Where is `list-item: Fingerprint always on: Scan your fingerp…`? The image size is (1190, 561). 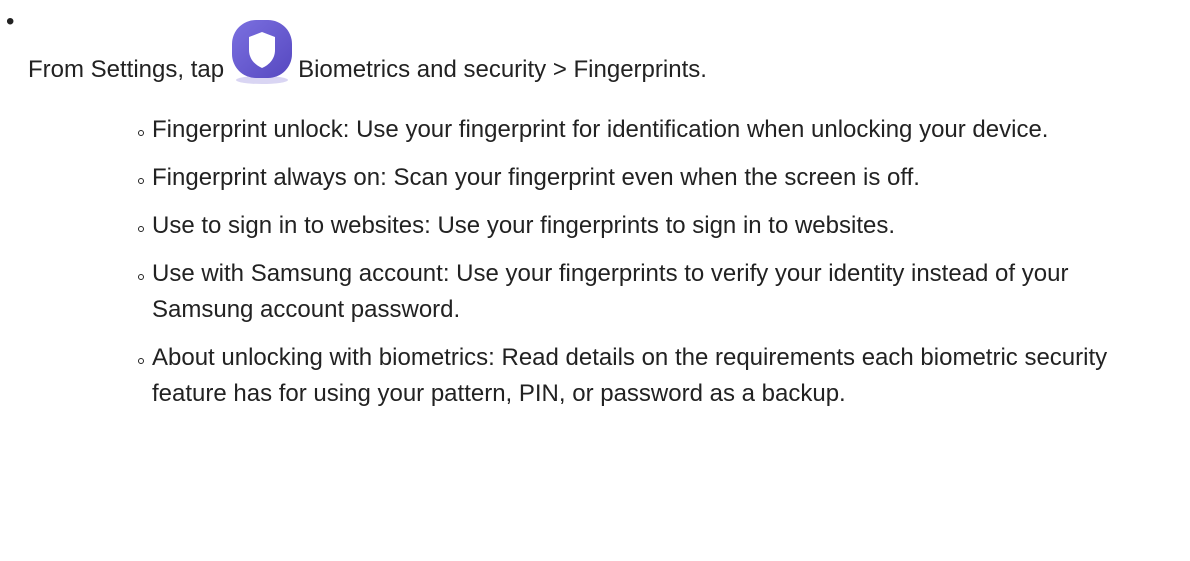 list-item: Fingerprint always on: Scan your fingerp… is located at coordinates (648, 178).